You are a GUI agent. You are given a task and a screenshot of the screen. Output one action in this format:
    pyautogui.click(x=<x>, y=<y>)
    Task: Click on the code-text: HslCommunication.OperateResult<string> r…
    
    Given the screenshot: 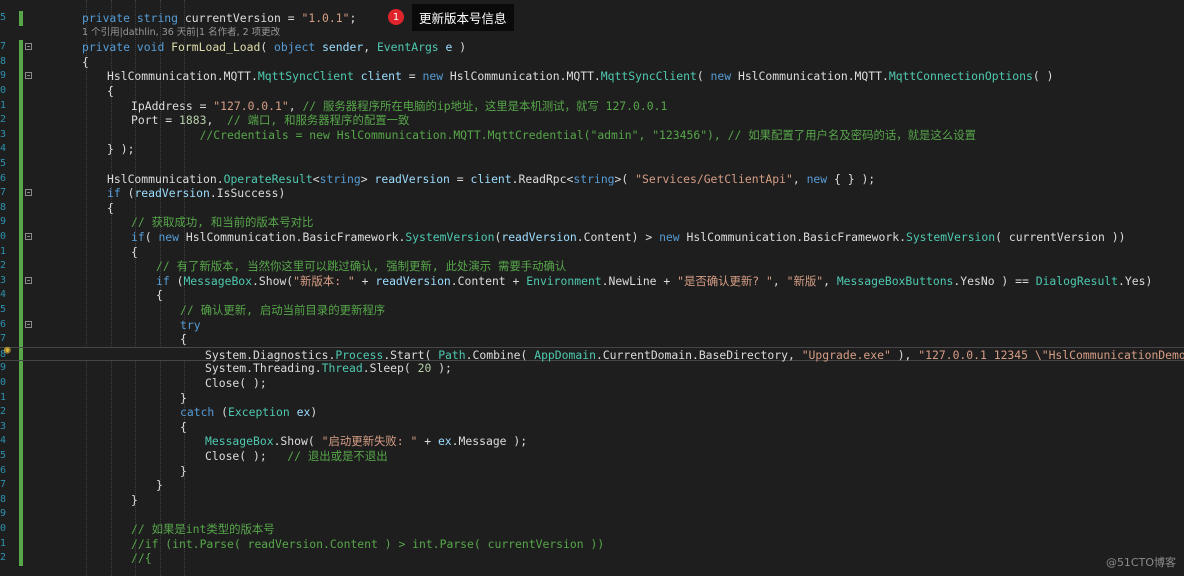 What is the action you would take?
    pyautogui.click(x=491, y=179)
    